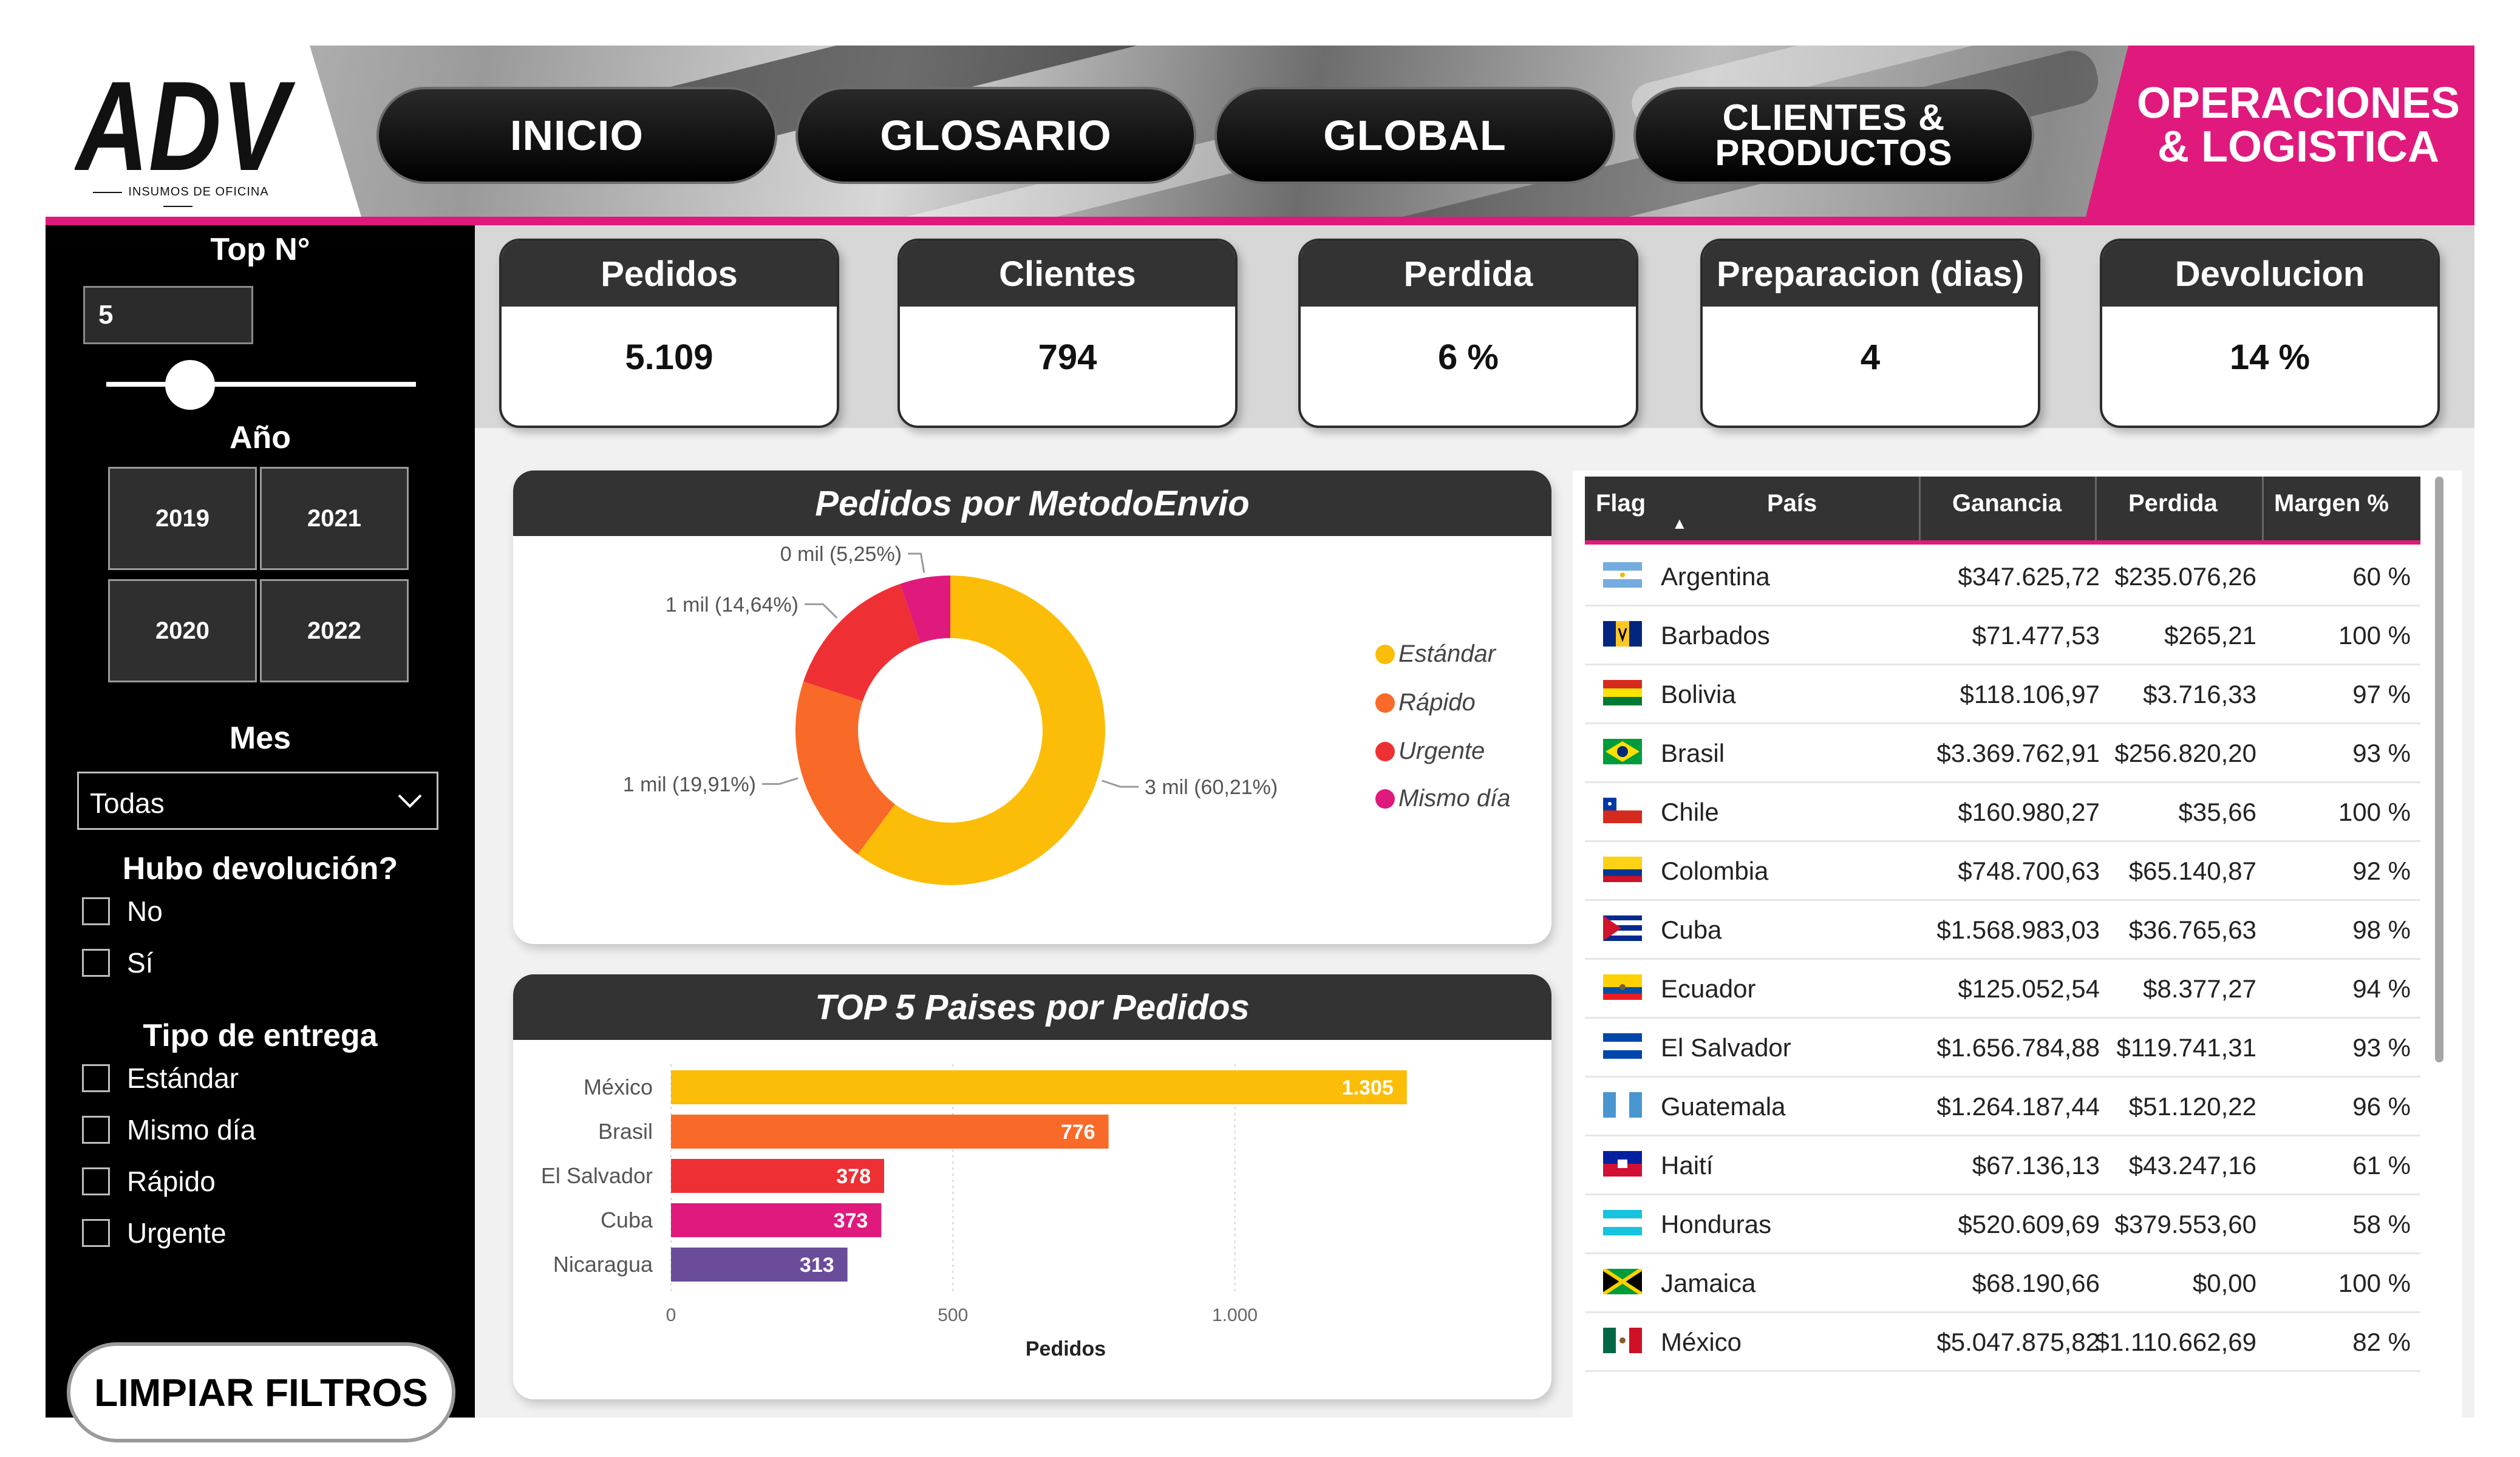 The width and height of the screenshot is (2520, 1457). Describe the element at coordinates (1435, 654) in the screenshot. I see `legend-estandar: Estándar` at that location.